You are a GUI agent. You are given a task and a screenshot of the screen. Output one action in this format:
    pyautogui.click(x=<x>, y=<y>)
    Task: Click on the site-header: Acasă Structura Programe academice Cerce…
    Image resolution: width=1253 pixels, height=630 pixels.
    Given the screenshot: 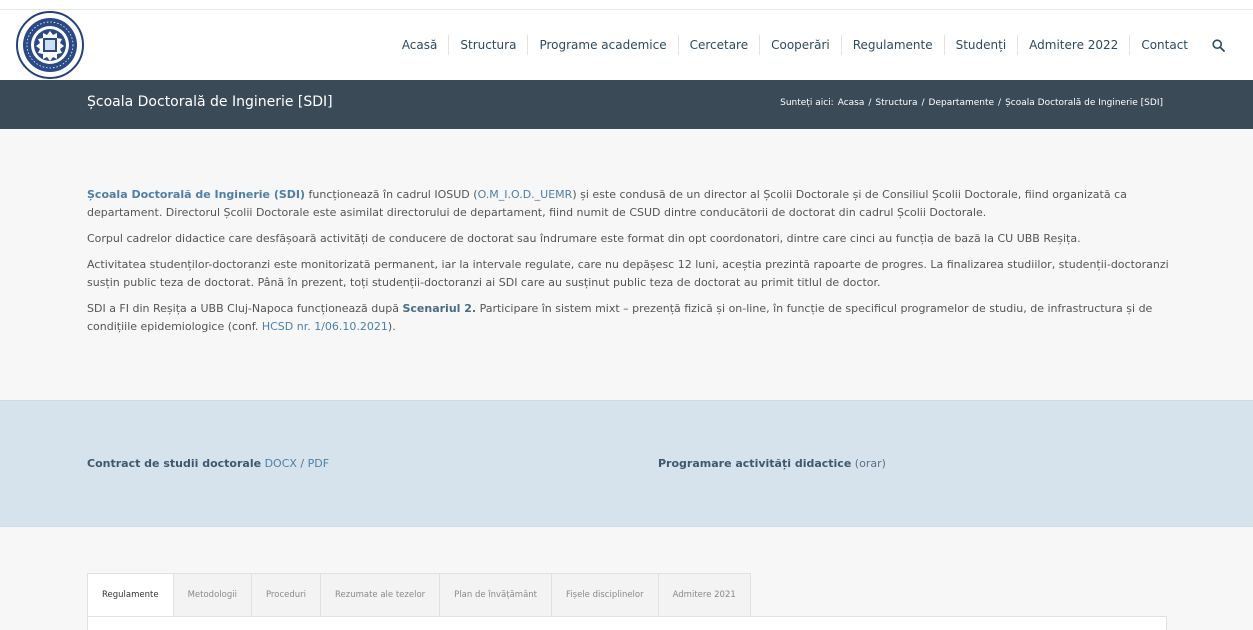 What is the action you would take?
    pyautogui.click(x=626, y=45)
    